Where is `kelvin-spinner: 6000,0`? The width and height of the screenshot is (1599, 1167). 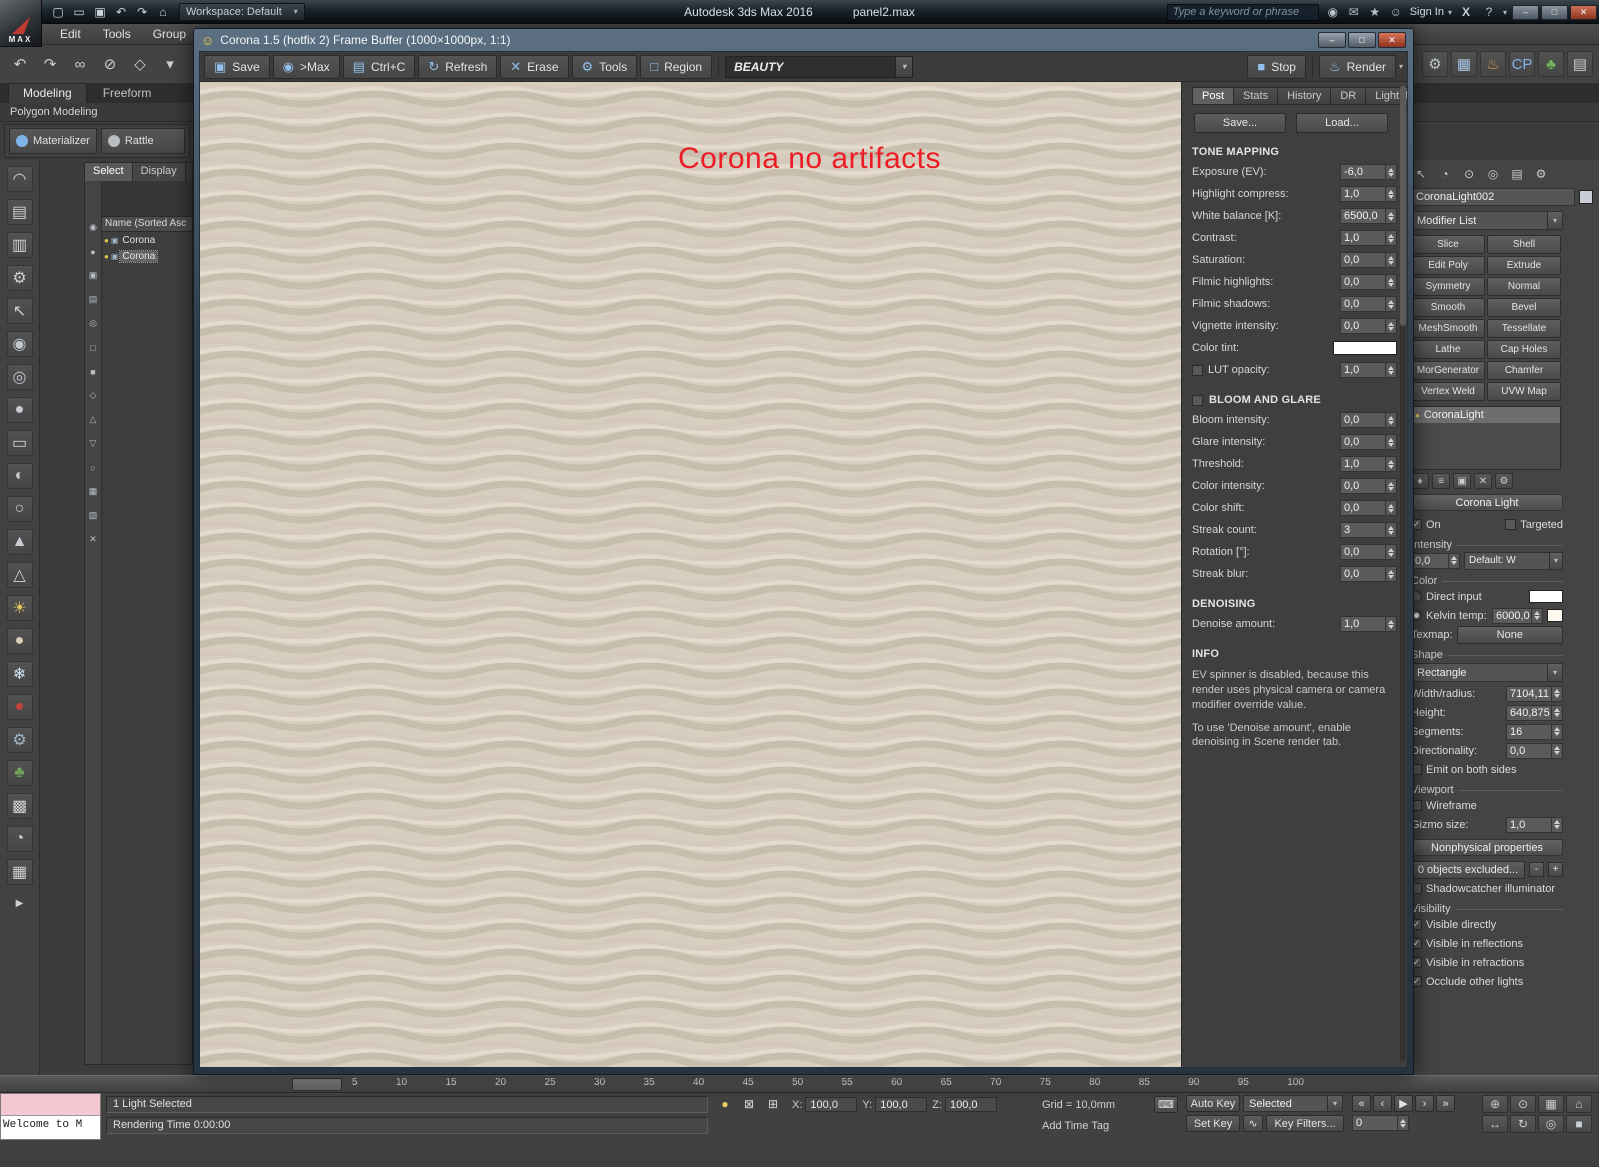 kelvin-spinner: 6000,0 is located at coordinates (1517, 615).